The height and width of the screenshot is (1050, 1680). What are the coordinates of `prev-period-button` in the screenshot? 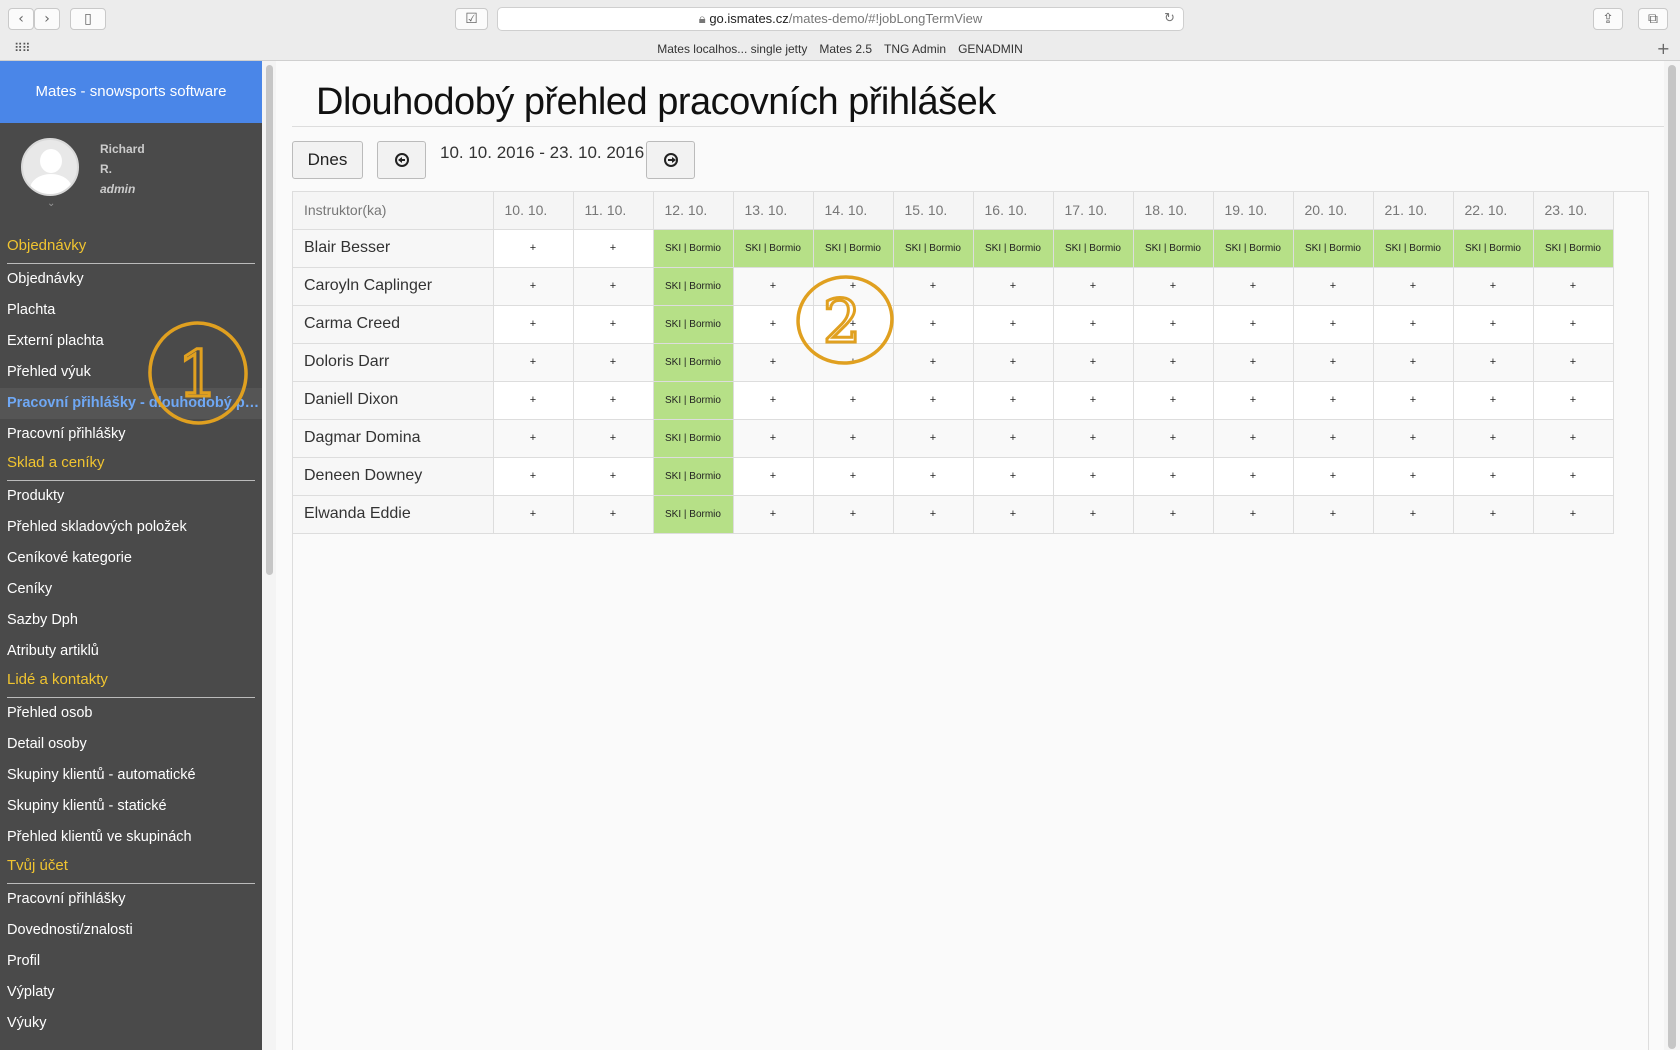 It's located at (401, 160).